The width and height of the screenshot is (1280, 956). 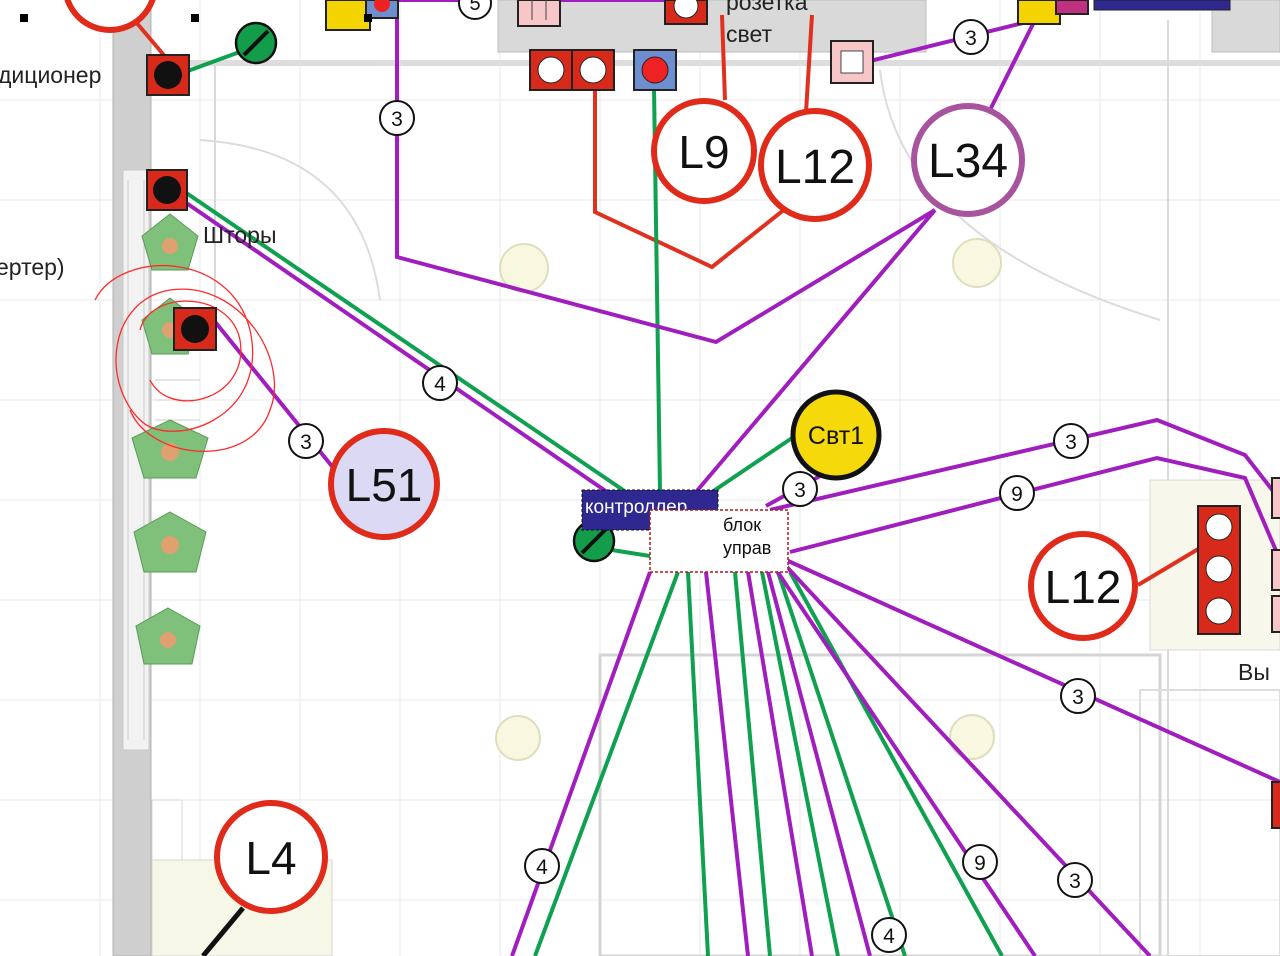 What do you see at coordinates (747, 548) in the screenshot?
I see `control-block-line2: управ` at bounding box center [747, 548].